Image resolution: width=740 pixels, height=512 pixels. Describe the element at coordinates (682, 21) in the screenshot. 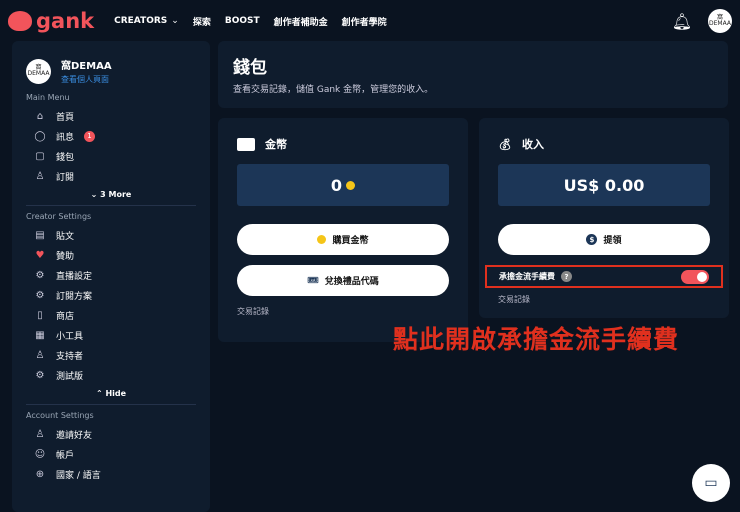

I see `bell-icon: 🔔︎` at that location.